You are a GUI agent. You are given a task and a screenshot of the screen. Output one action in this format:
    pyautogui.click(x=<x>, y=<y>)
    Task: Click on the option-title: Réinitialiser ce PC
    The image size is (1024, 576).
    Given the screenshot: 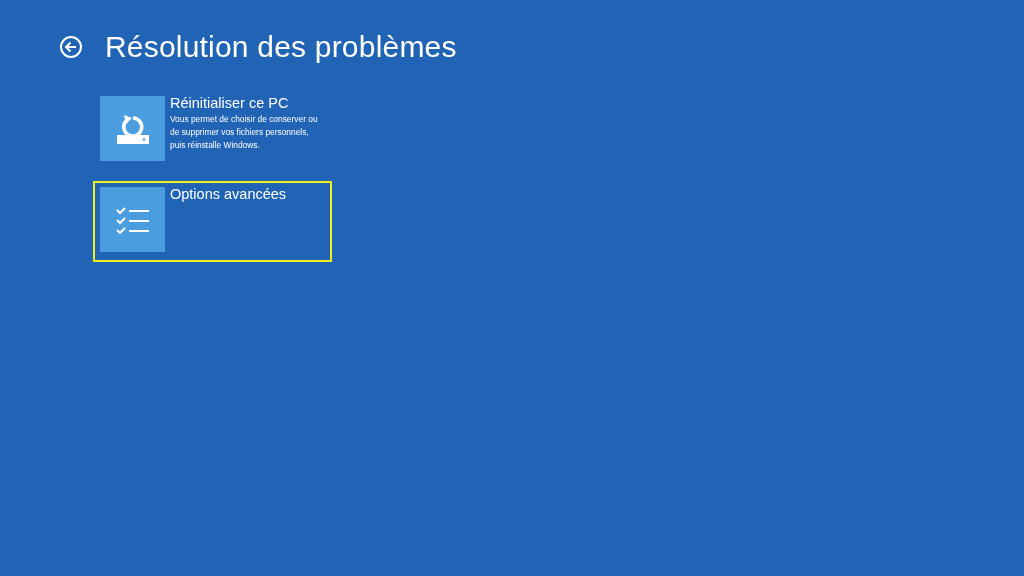 What is the action you would take?
    pyautogui.click(x=229, y=103)
    